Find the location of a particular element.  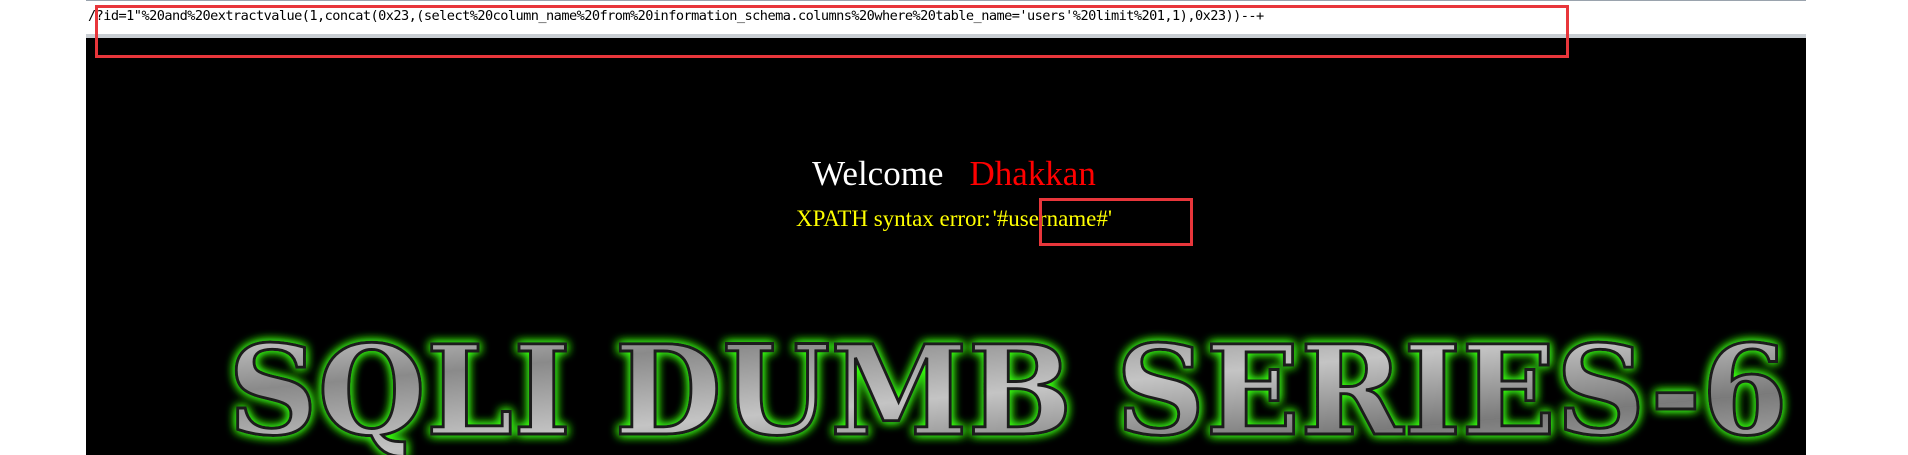

welcome-line: Welcome Dhakkan is located at coordinates (954, 174).